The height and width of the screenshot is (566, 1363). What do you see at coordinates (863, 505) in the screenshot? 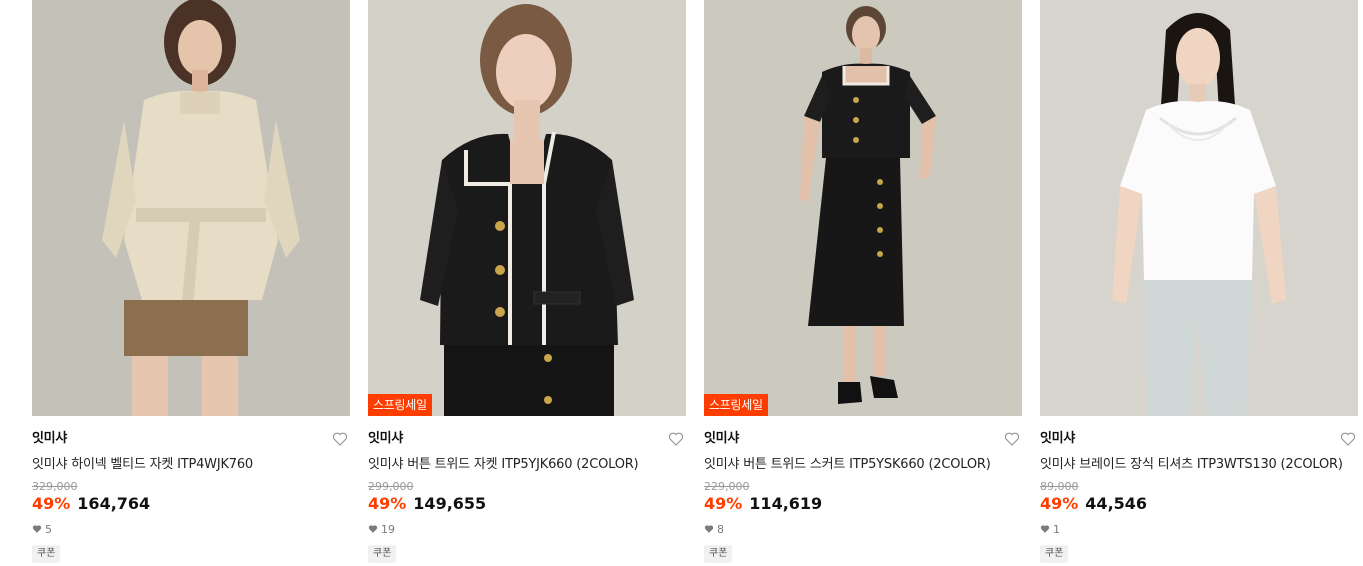
I see `price-row: 49% 114,619` at bounding box center [863, 505].